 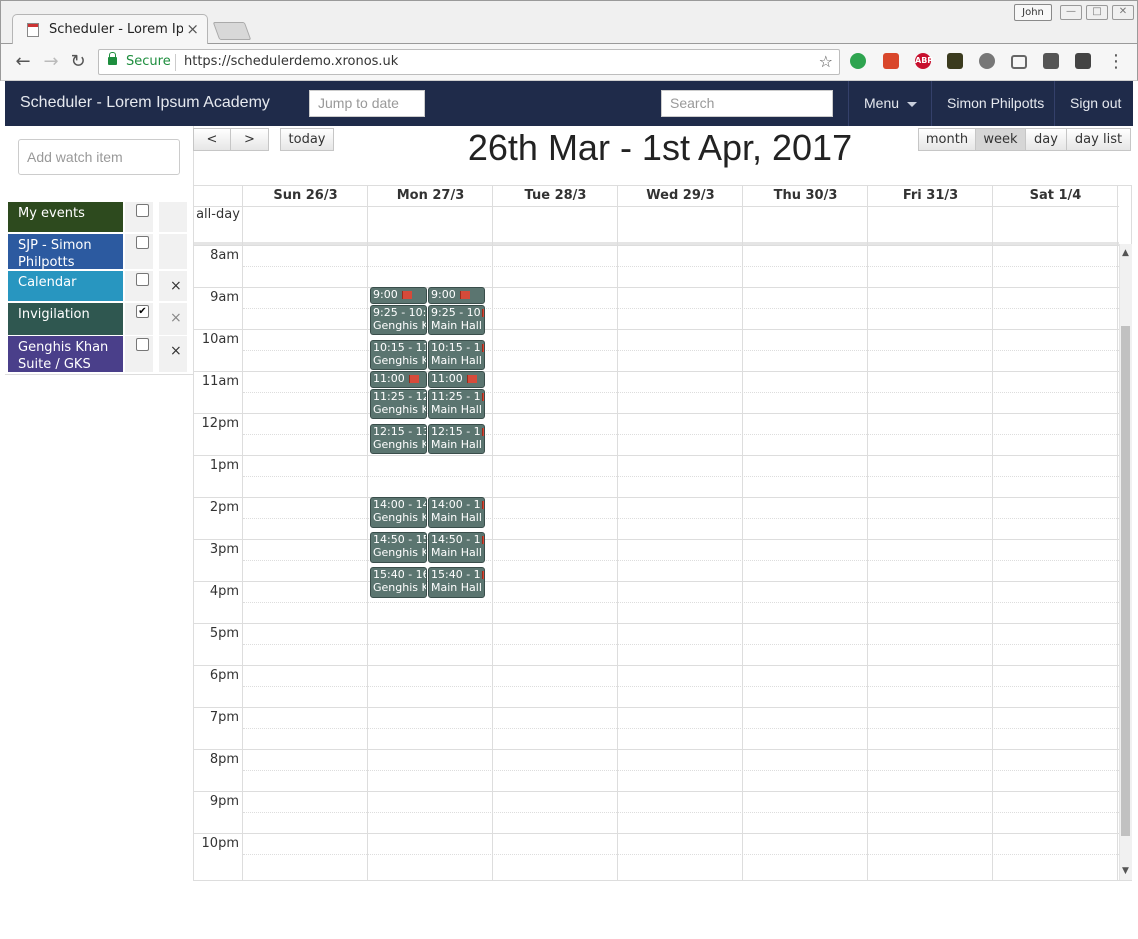 What do you see at coordinates (398, 547) in the screenshot?
I see `event-block: 14:50 - 15Genghis Khan` at bounding box center [398, 547].